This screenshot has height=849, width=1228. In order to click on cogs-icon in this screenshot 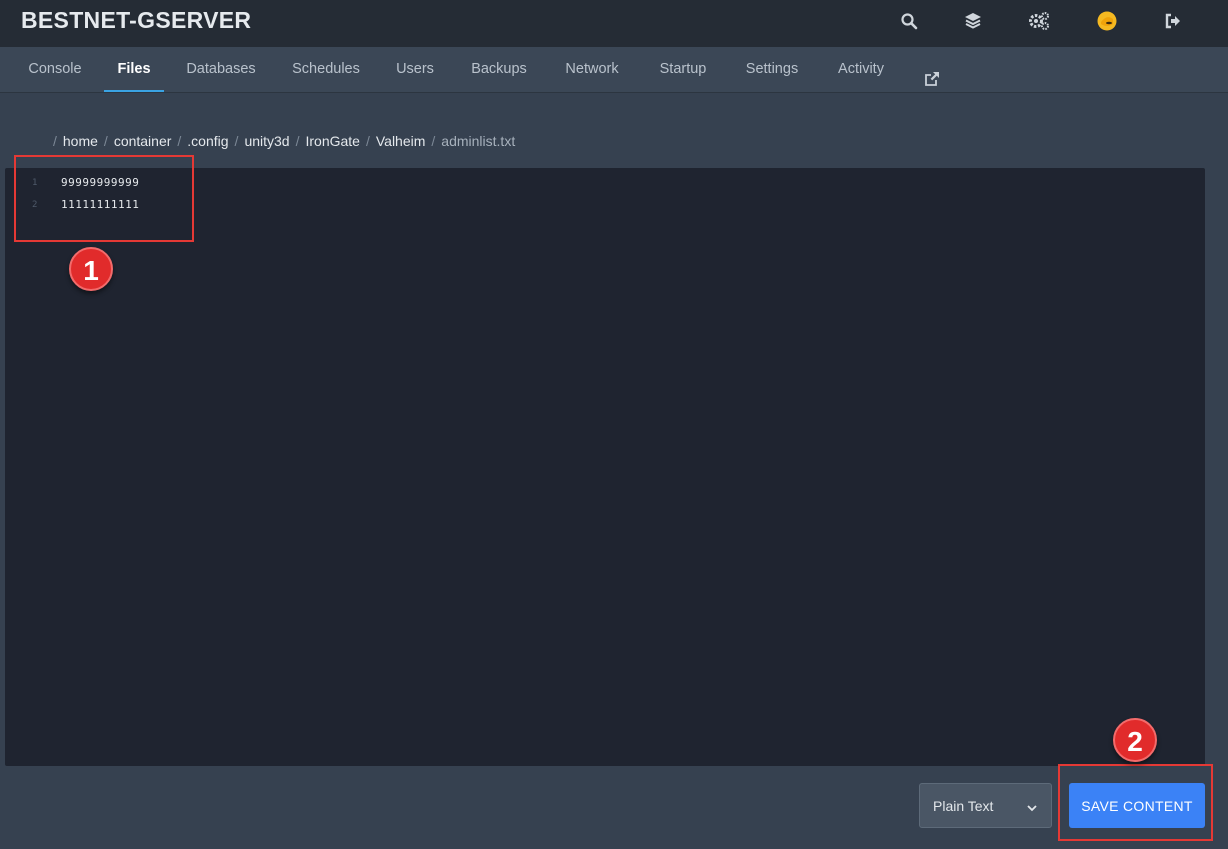, I will do `click(1039, 21)`.